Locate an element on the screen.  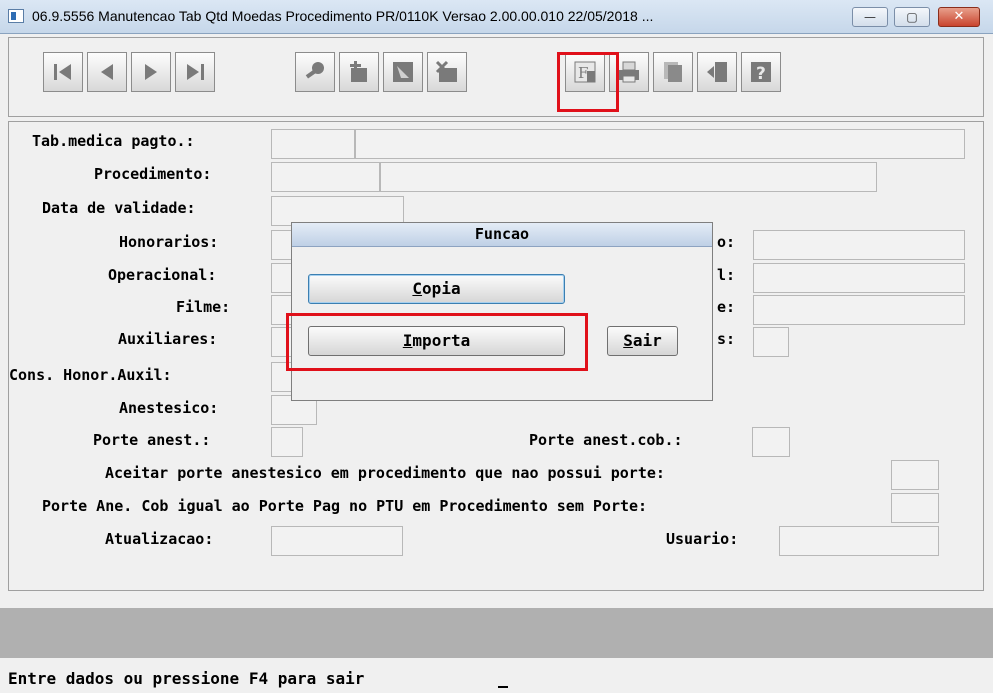
app-icon is located at coordinates (16, 16).